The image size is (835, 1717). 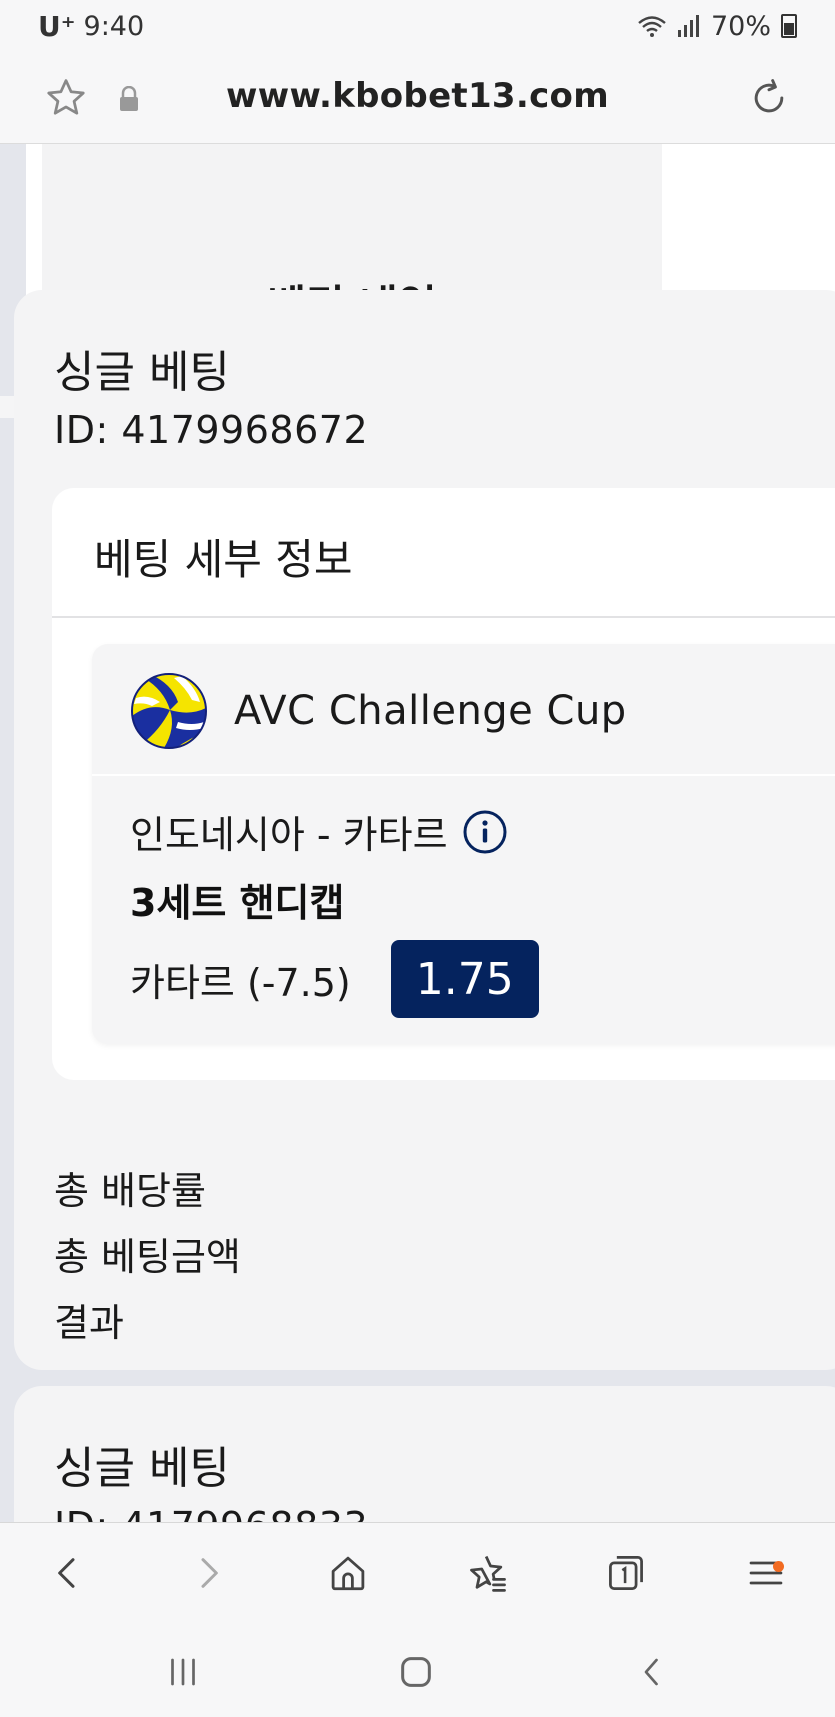 I want to click on home-icon, so click(x=348, y=1573).